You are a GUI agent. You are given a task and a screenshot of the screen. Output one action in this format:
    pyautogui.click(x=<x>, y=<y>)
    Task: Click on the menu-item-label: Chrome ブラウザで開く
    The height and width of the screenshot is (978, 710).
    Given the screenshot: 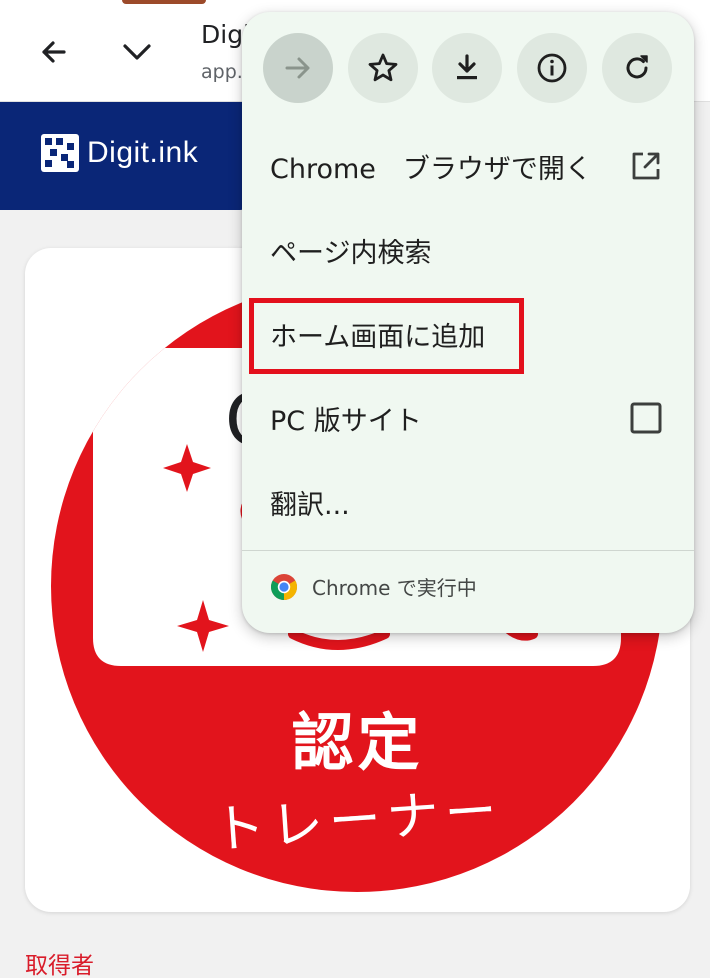 What is the action you would take?
    pyautogui.click(x=431, y=169)
    